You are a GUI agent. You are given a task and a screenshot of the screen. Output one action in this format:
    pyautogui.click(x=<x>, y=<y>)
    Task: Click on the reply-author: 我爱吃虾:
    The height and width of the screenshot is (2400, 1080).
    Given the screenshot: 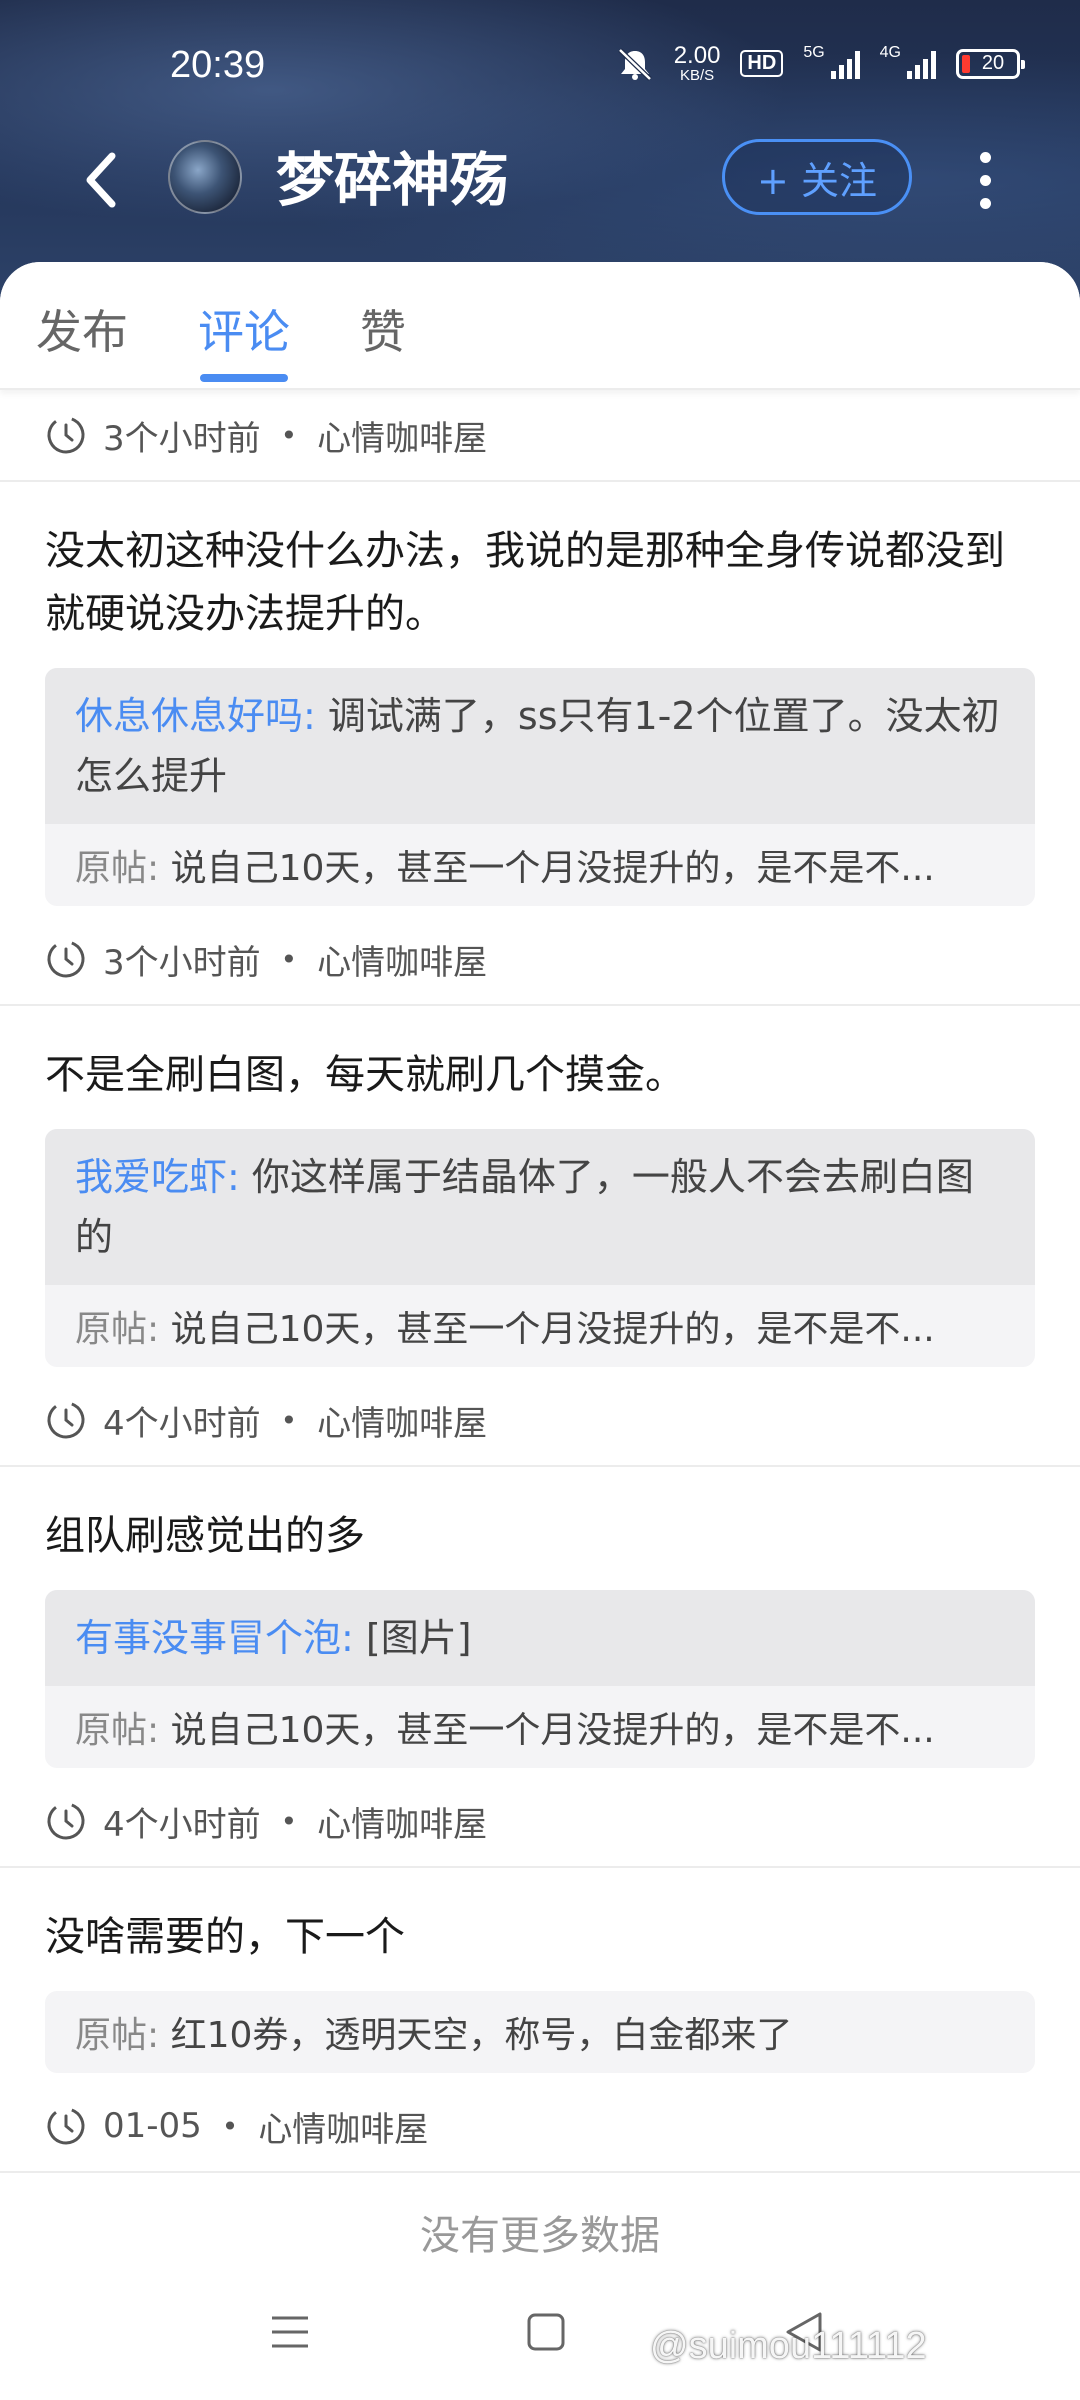 What is the action you would take?
    pyautogui.click(x=157, y=1177)
    